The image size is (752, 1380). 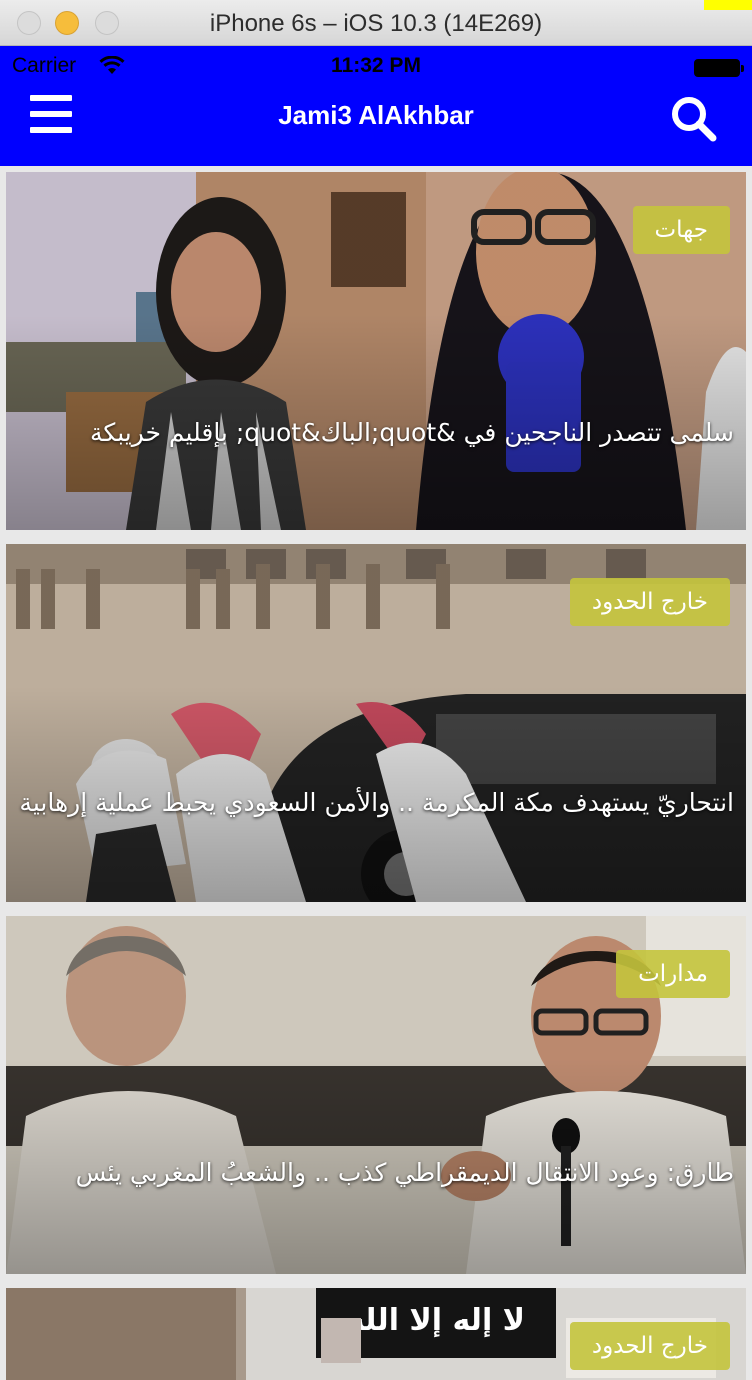 I want to click on corner-marker, so click(x=728, y=5).